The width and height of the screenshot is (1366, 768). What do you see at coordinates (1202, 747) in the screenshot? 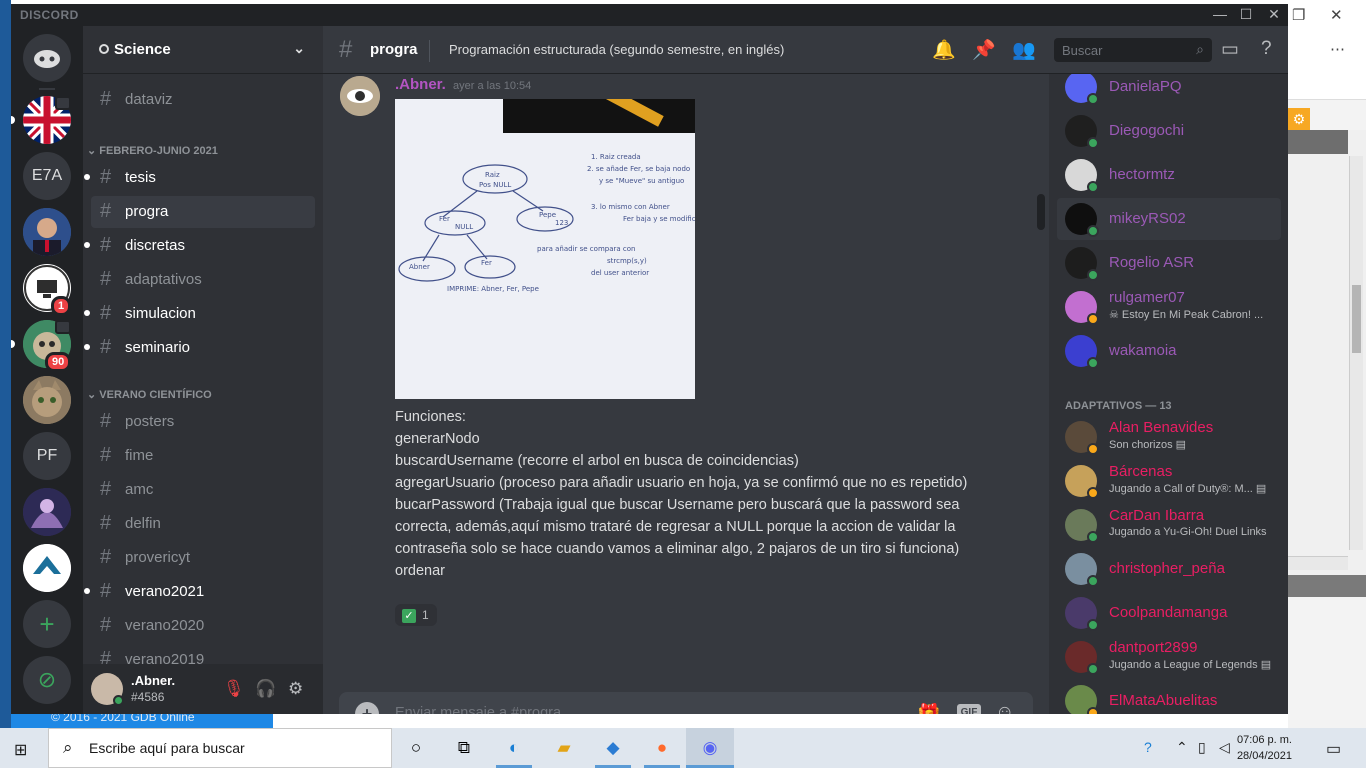
I see `battery-icon: ▯` at bounding box center [1202, 747].